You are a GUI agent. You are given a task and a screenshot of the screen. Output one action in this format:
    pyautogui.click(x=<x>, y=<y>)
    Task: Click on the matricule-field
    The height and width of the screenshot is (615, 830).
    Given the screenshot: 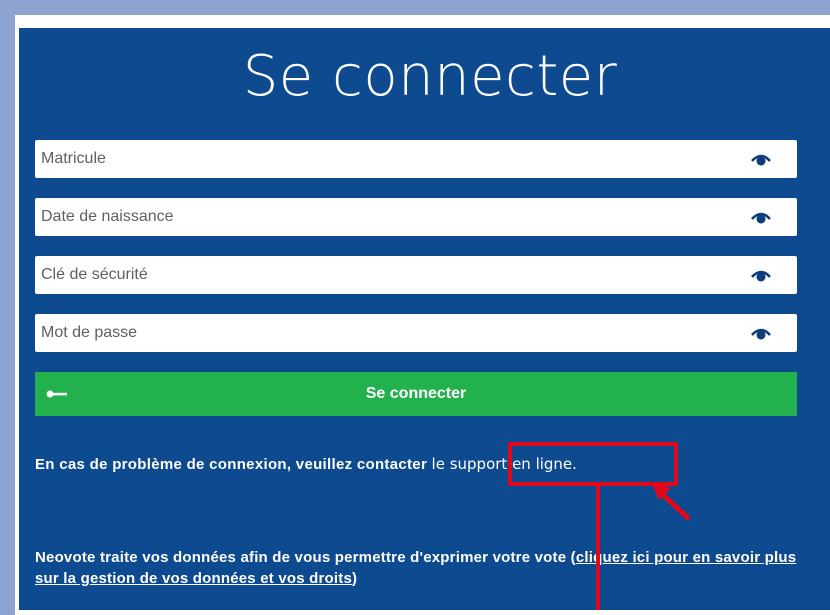 What is the action you would take?
    pyautogui.click(x=416, y=159)
    